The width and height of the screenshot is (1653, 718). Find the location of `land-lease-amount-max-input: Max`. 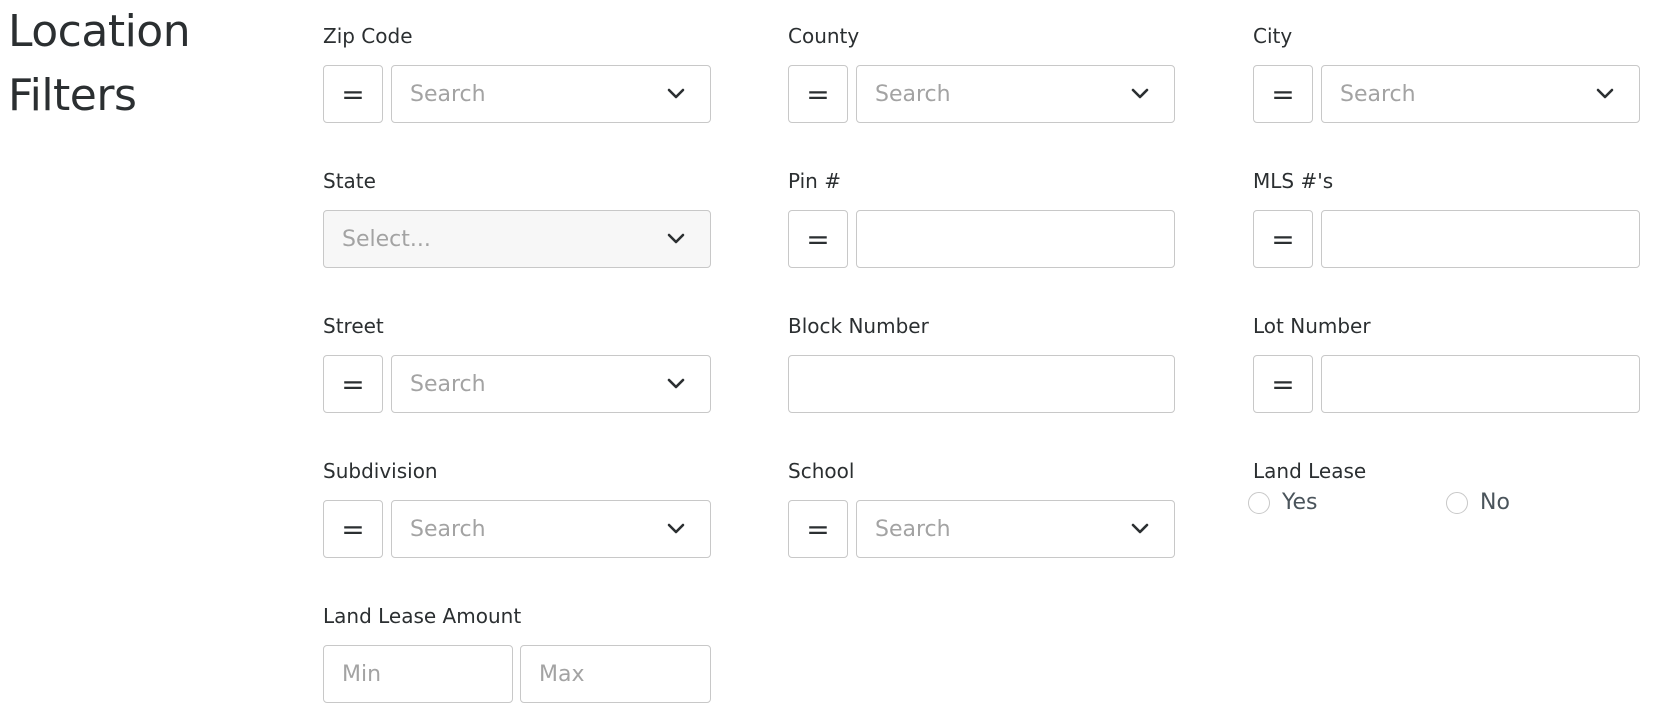

land-lease-amount-max-input: Max is located at coordinates (615, 674).